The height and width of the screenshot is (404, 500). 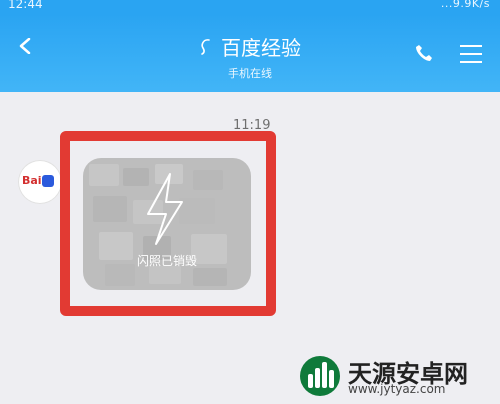 What do you see at coordinates (25, 5) in the screenshot?
I see `status-time: 12:44` at bounding box center [25, 5].